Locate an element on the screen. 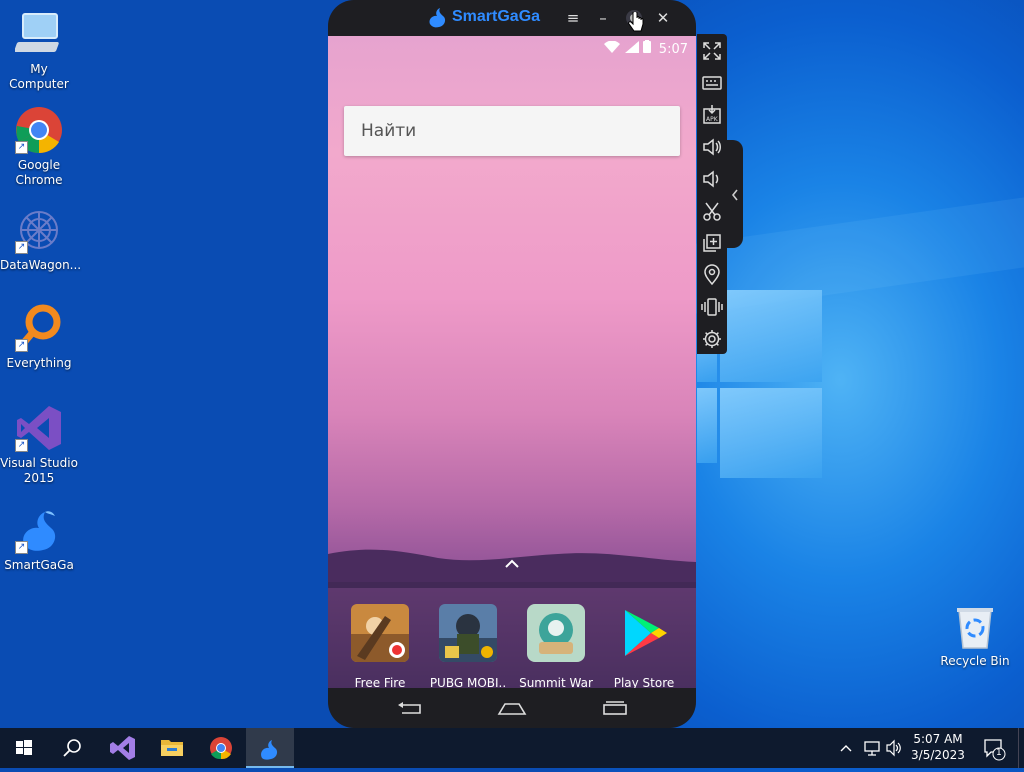  smartgaga-icon: ↗ is located at coordinates (39, 530).